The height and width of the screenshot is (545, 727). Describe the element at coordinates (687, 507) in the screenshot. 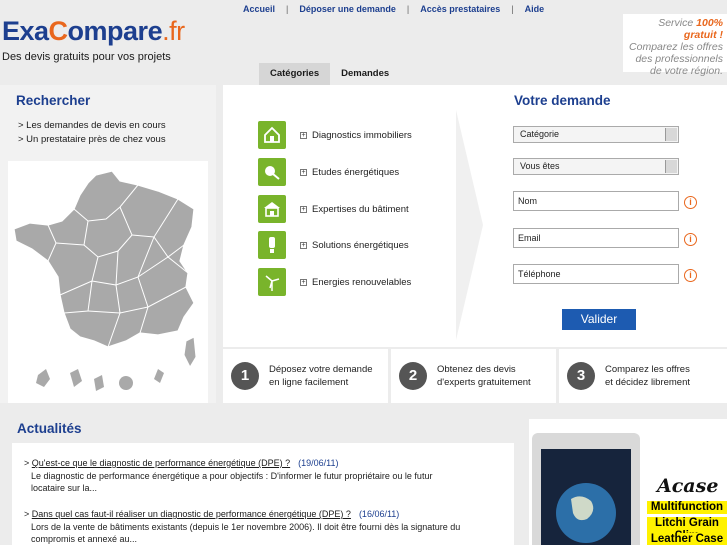

I see `ad-line-1: Multifunction` at that location.